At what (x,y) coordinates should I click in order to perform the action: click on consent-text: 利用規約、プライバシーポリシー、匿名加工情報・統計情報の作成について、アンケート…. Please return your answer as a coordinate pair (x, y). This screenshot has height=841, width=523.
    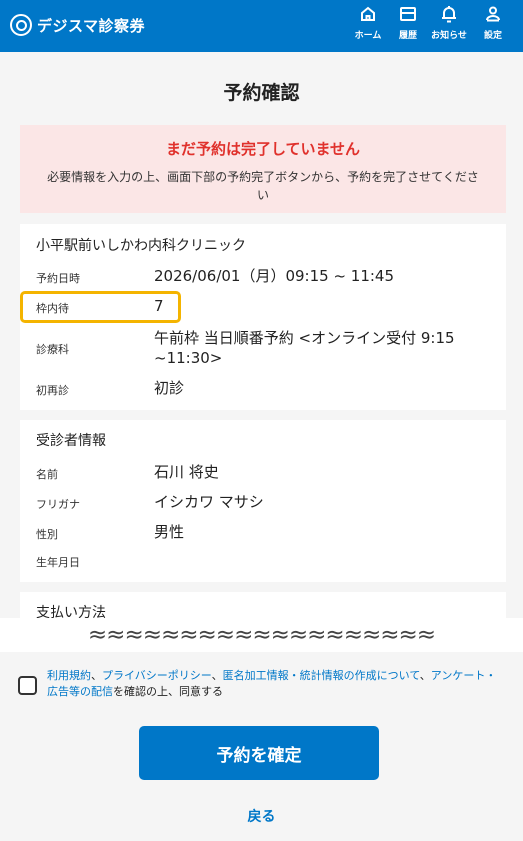
    Looking at the image, I should click on (274, 684).